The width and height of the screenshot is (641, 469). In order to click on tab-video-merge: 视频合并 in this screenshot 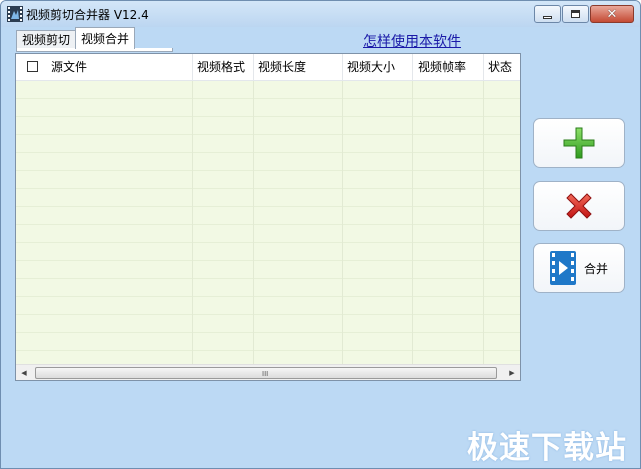, I will do `click(105, 38)`.